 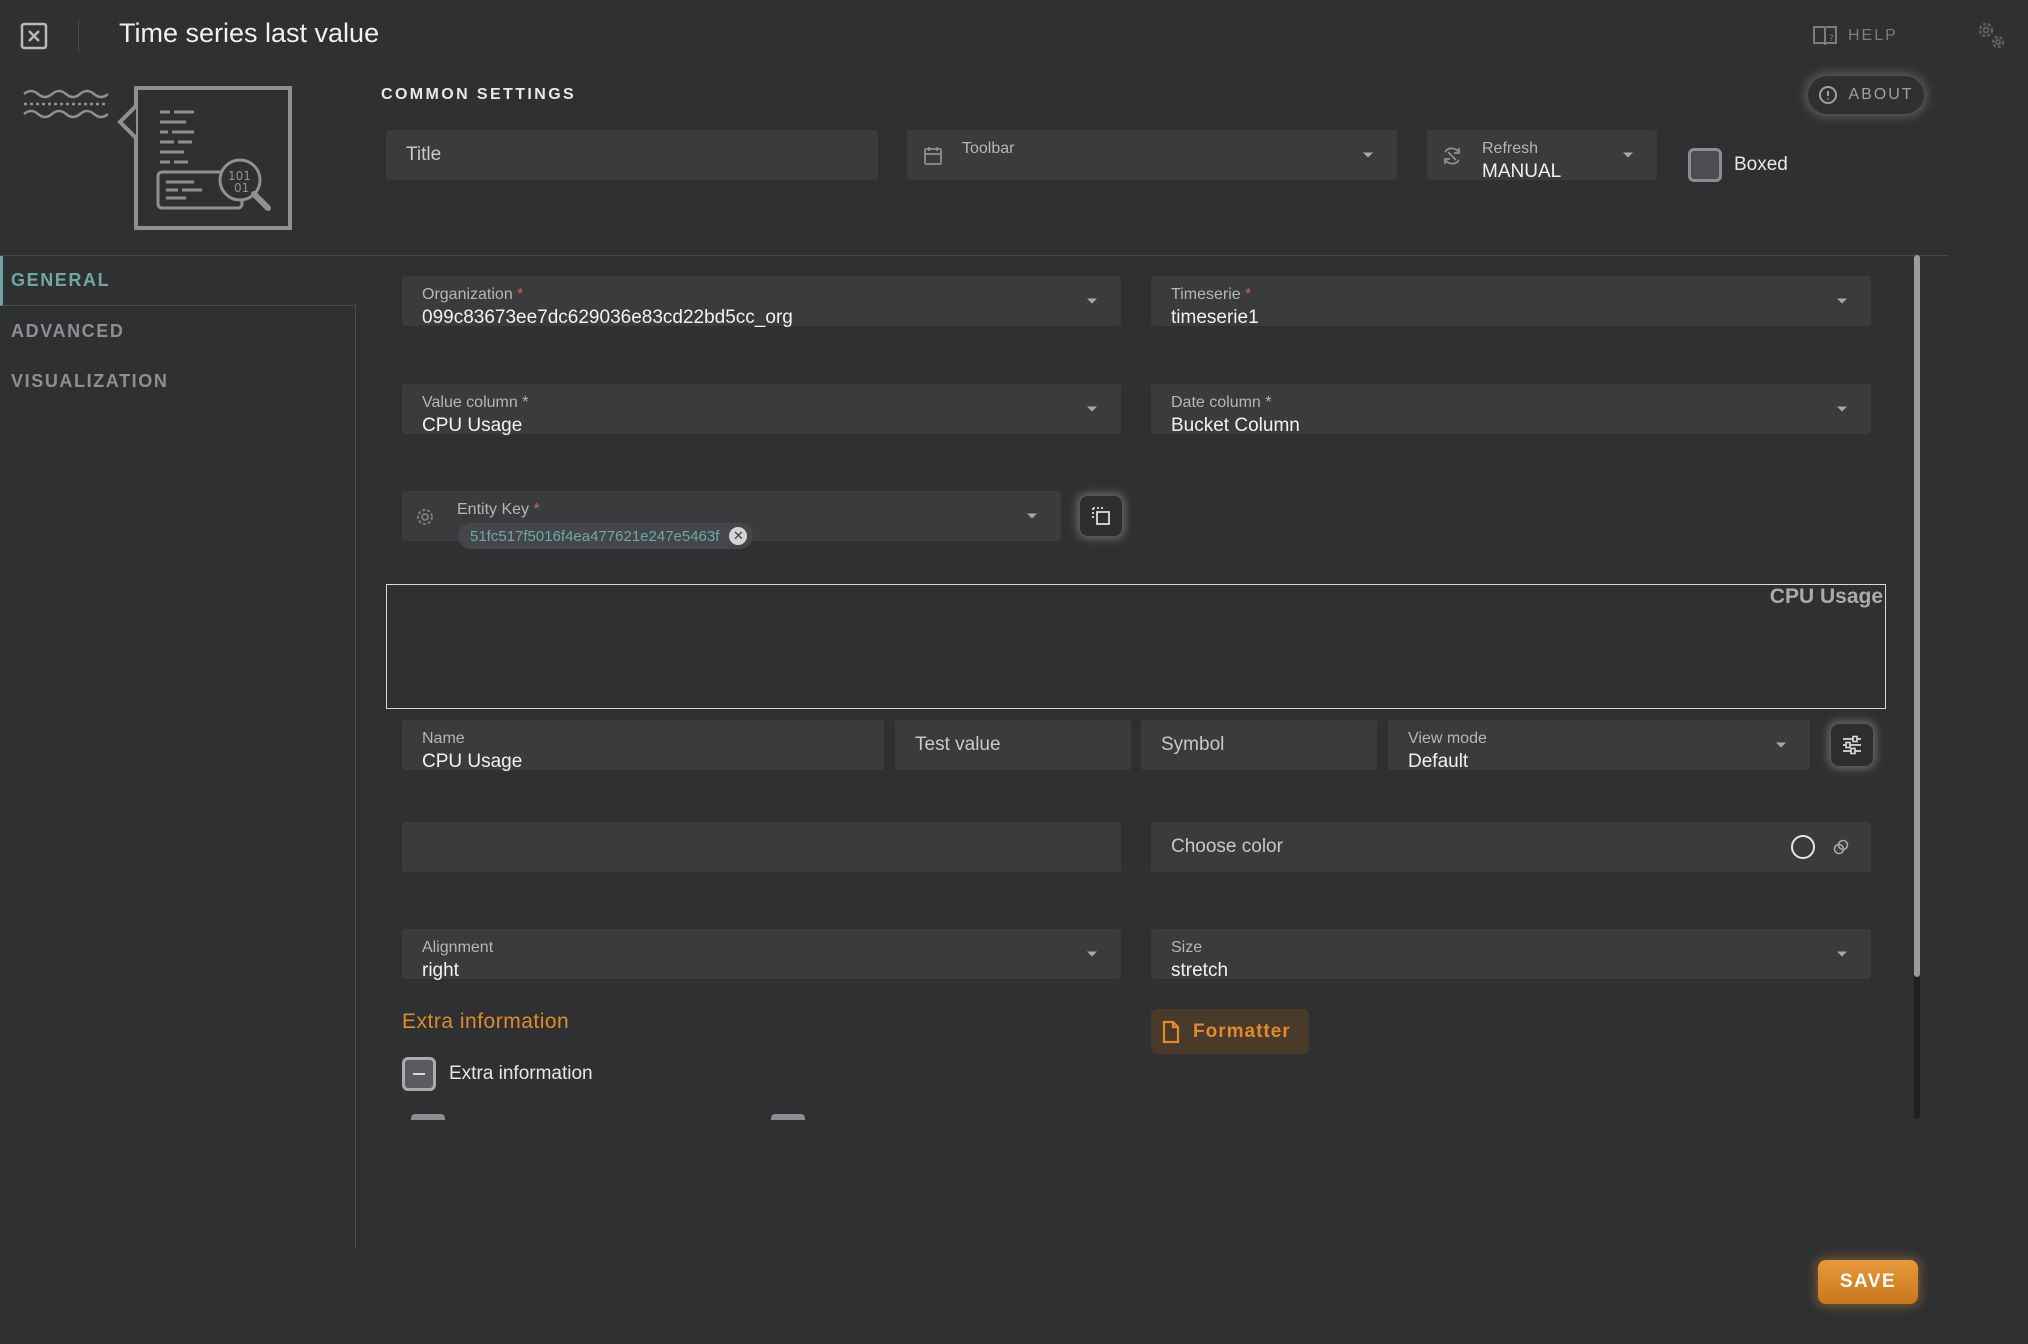 I want to click on color-picker-icon, so click(x=1841, y=847).